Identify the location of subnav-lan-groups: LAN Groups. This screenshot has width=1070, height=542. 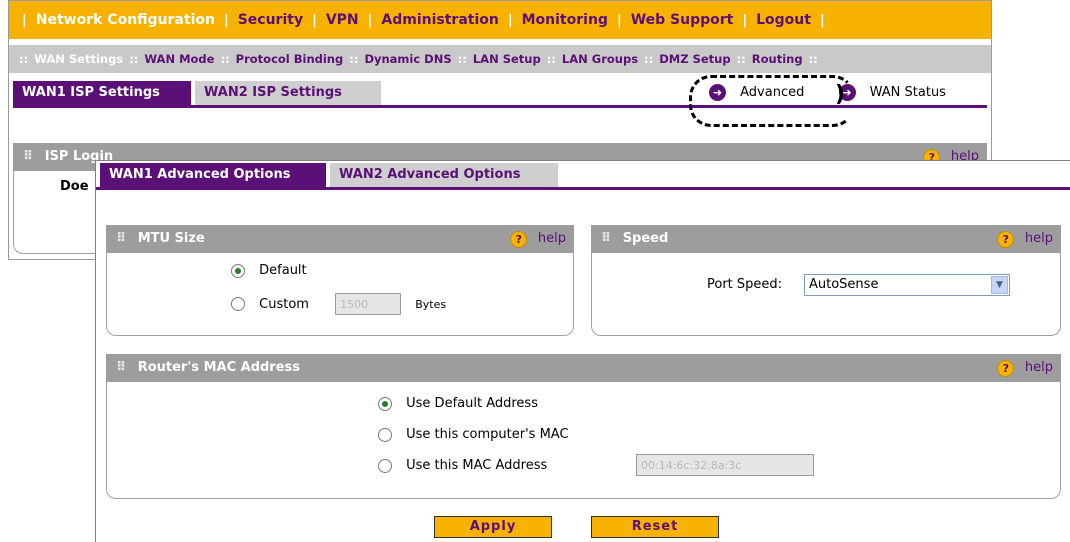
(600, 59).